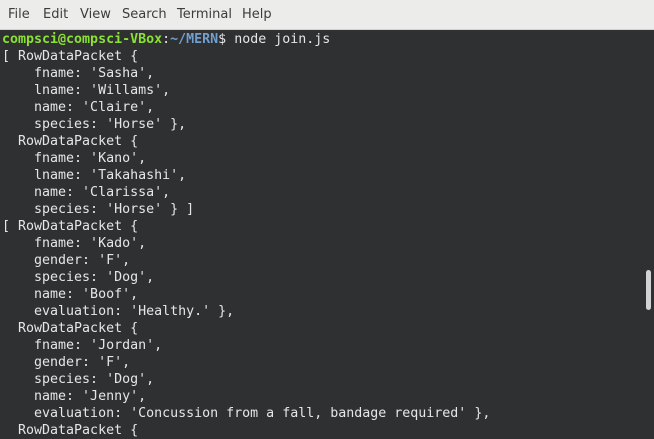 This screenshot has height=439, width=654. I want to click on prompt-user-host: compsci@compsci-VBox, so click(82, 39).